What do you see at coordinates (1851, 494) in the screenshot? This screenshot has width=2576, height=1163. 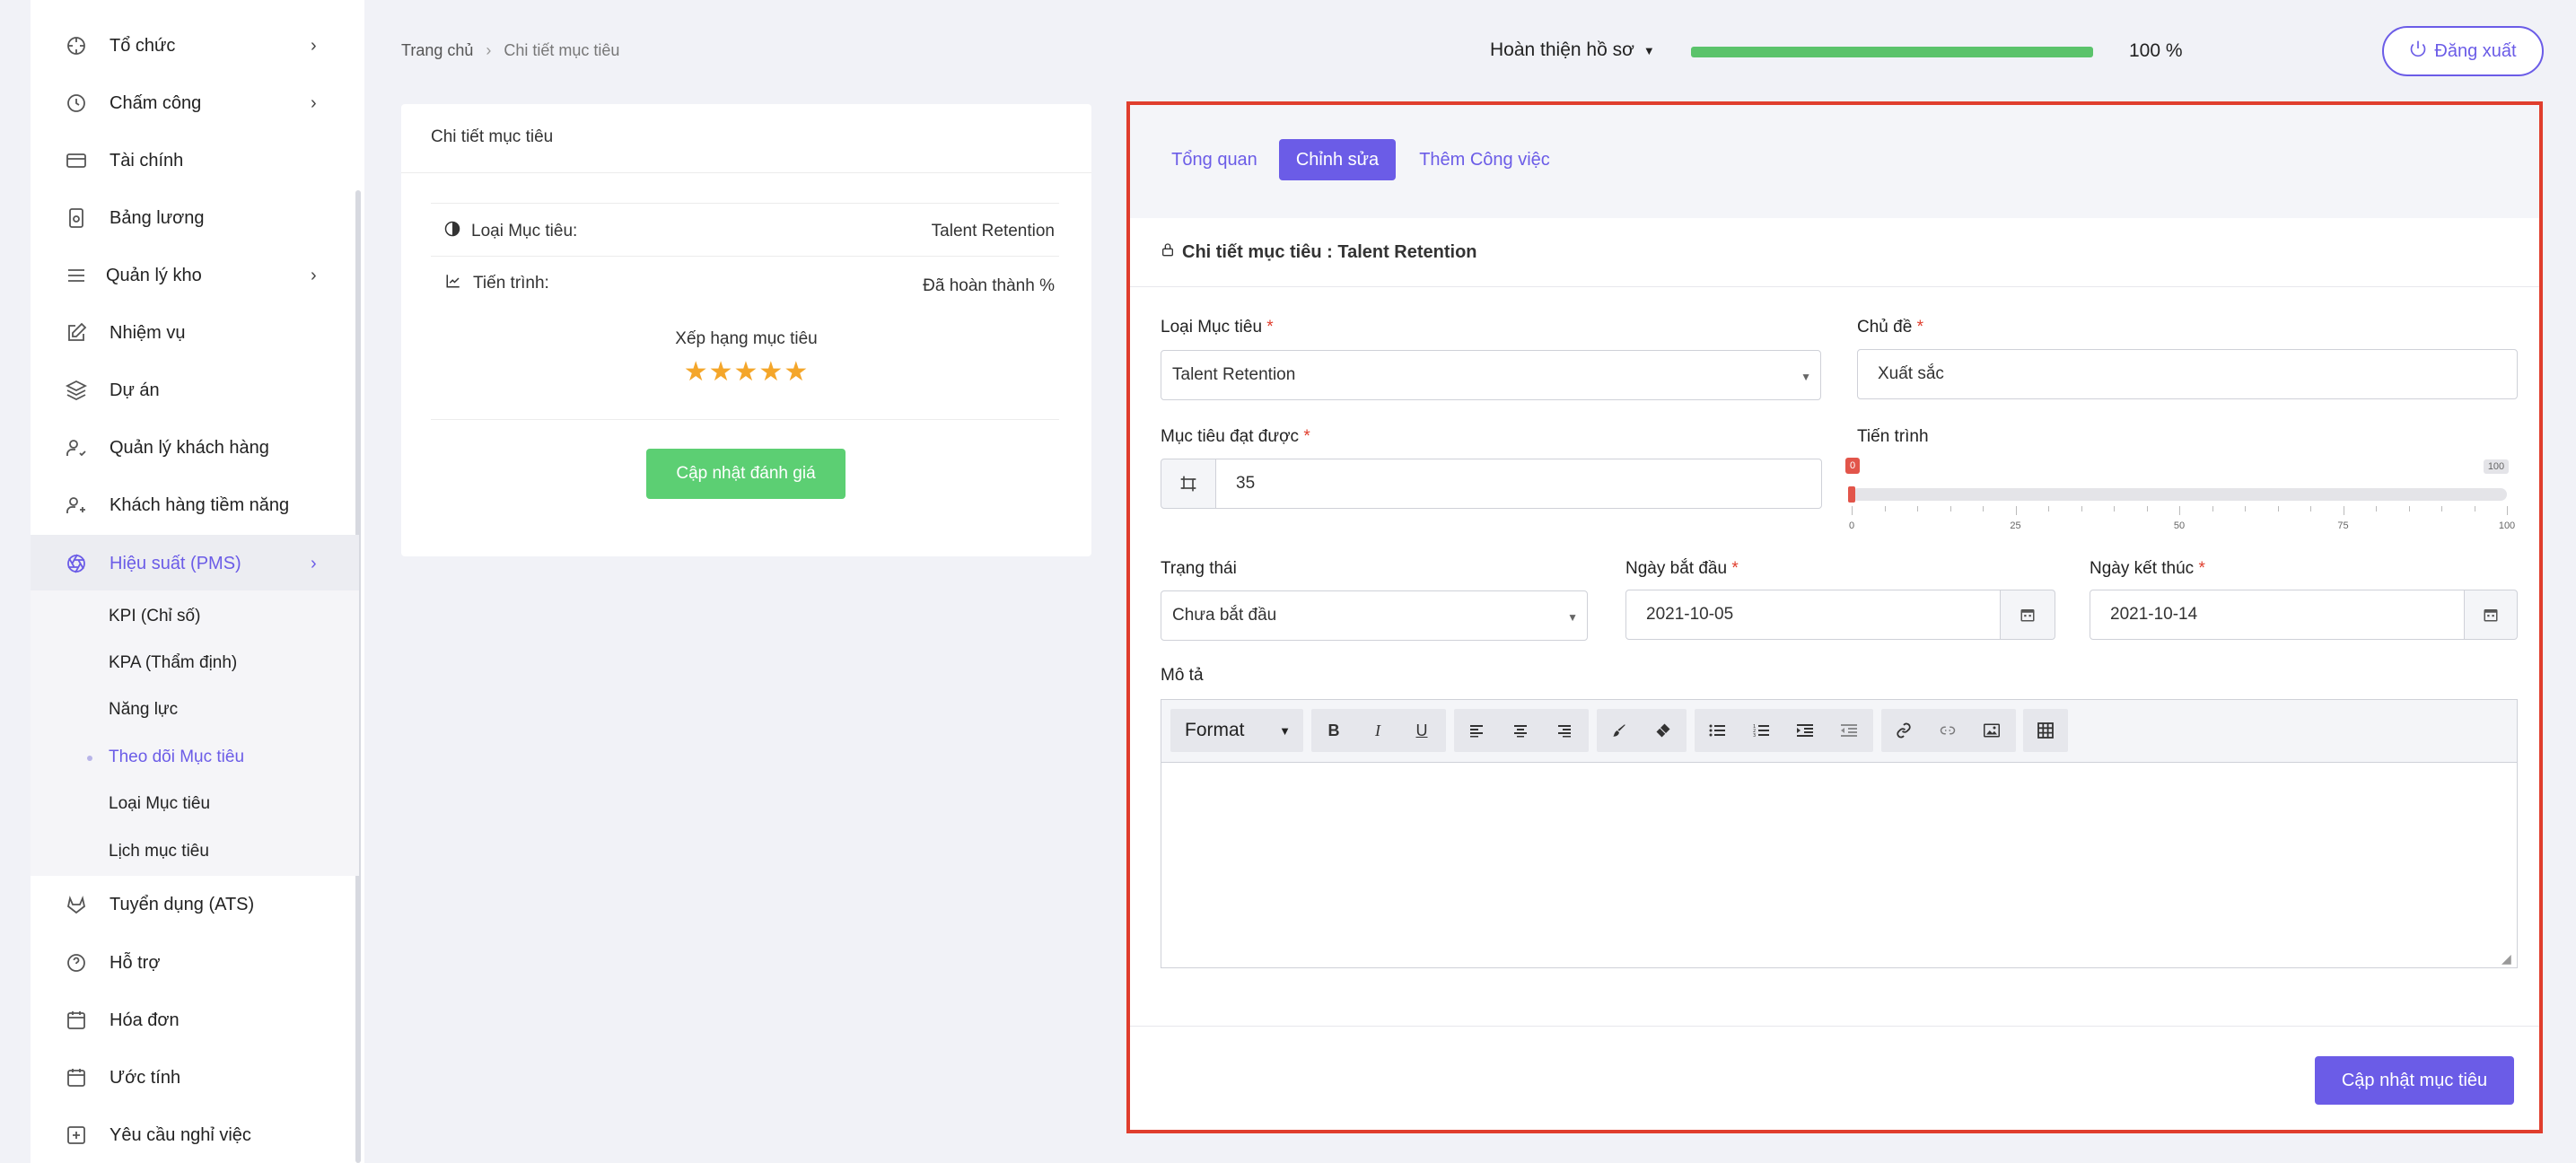 I see `progress-slider-handle` at bounding box center [1851, 494].